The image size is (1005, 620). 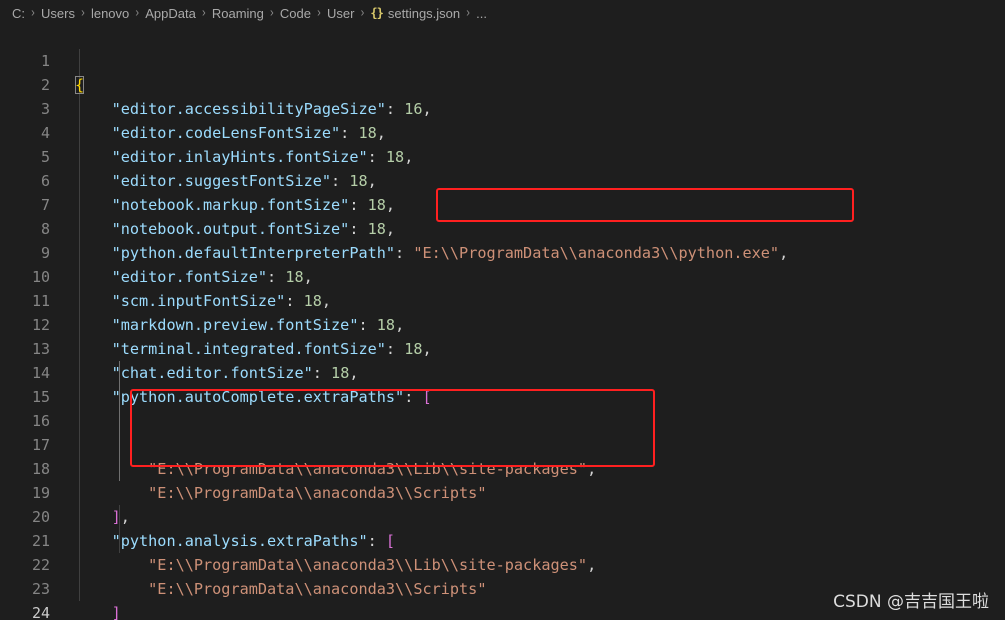 I want to click on annotation-box-autocomplete-paths, so click(x=392, y=428).